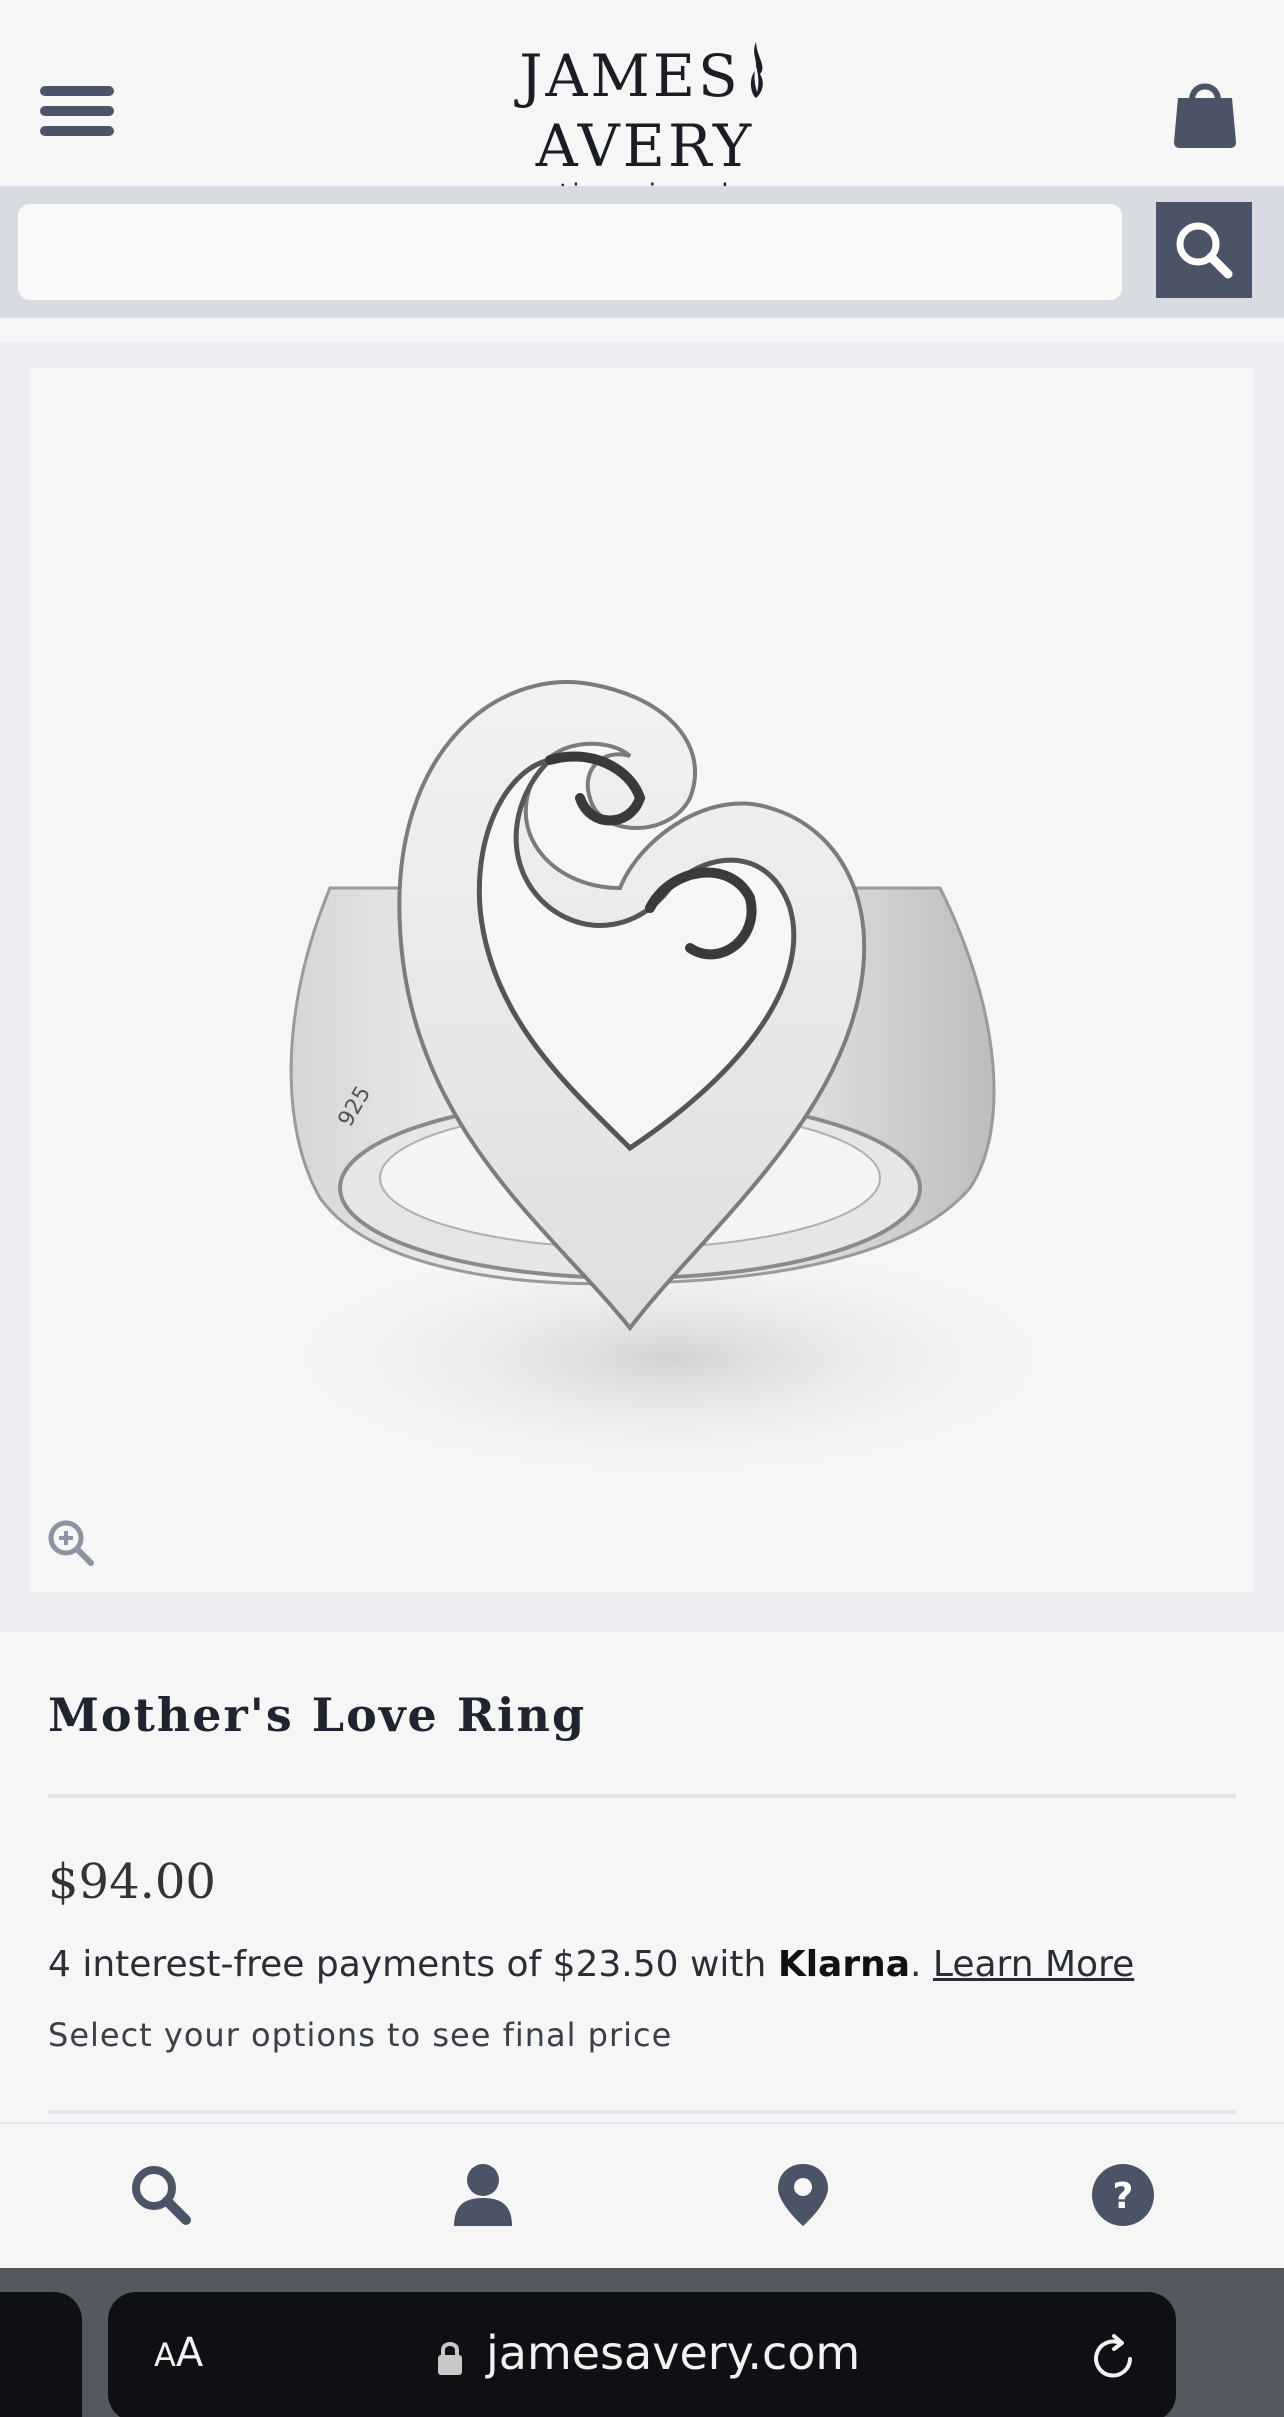 The height and width of the screenshot is (2417, 1284). Describe the element at coordinates (756, 70) in the screenshot. I see `flame-logo-icon` at that location.